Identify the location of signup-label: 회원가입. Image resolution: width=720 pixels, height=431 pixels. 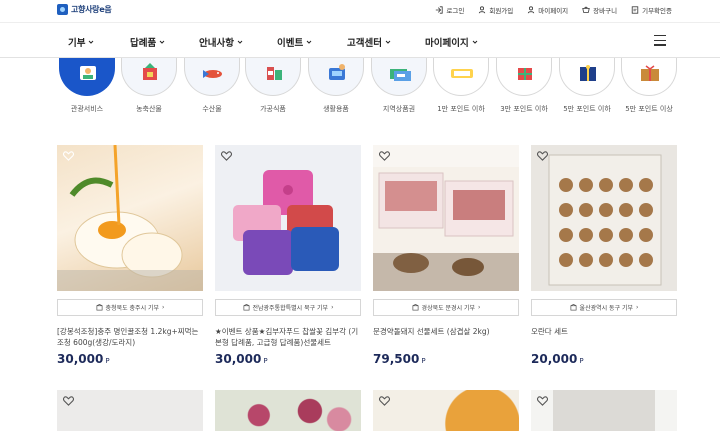
(501, 11).